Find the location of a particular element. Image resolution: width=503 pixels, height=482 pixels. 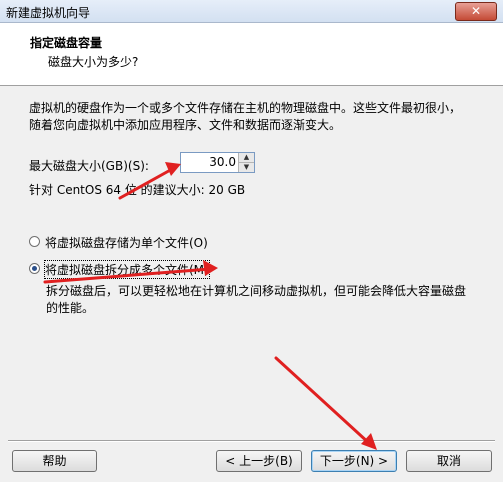

recommended-size-text: 针对 CentOS 64 位 的建议大小: 20 GB is located at coordinates (137, 190).